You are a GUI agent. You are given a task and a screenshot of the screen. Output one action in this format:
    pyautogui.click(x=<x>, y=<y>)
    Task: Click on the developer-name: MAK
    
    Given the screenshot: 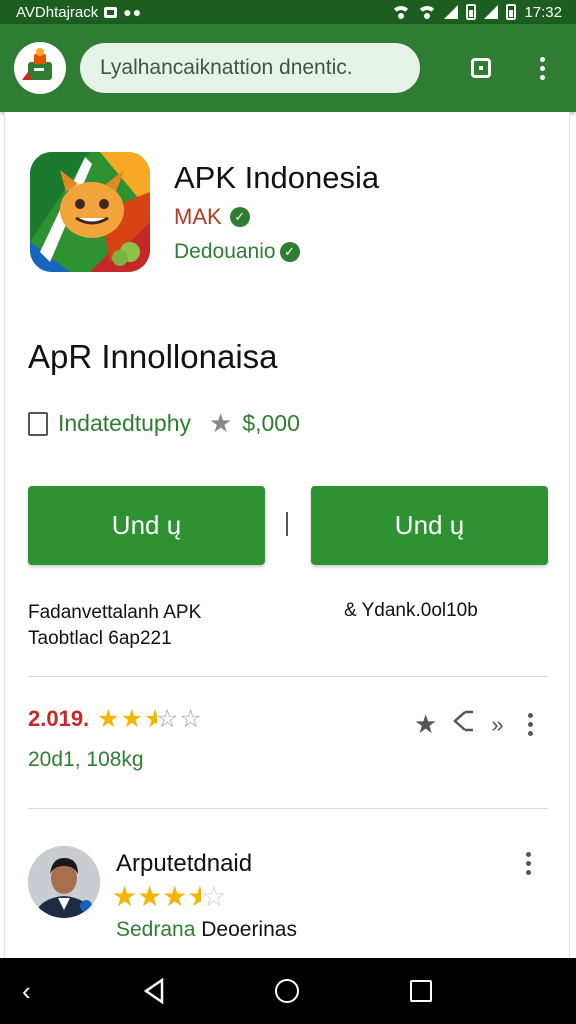 What is the action you would take?
    pyautogui.click(x=198, y=216)
    